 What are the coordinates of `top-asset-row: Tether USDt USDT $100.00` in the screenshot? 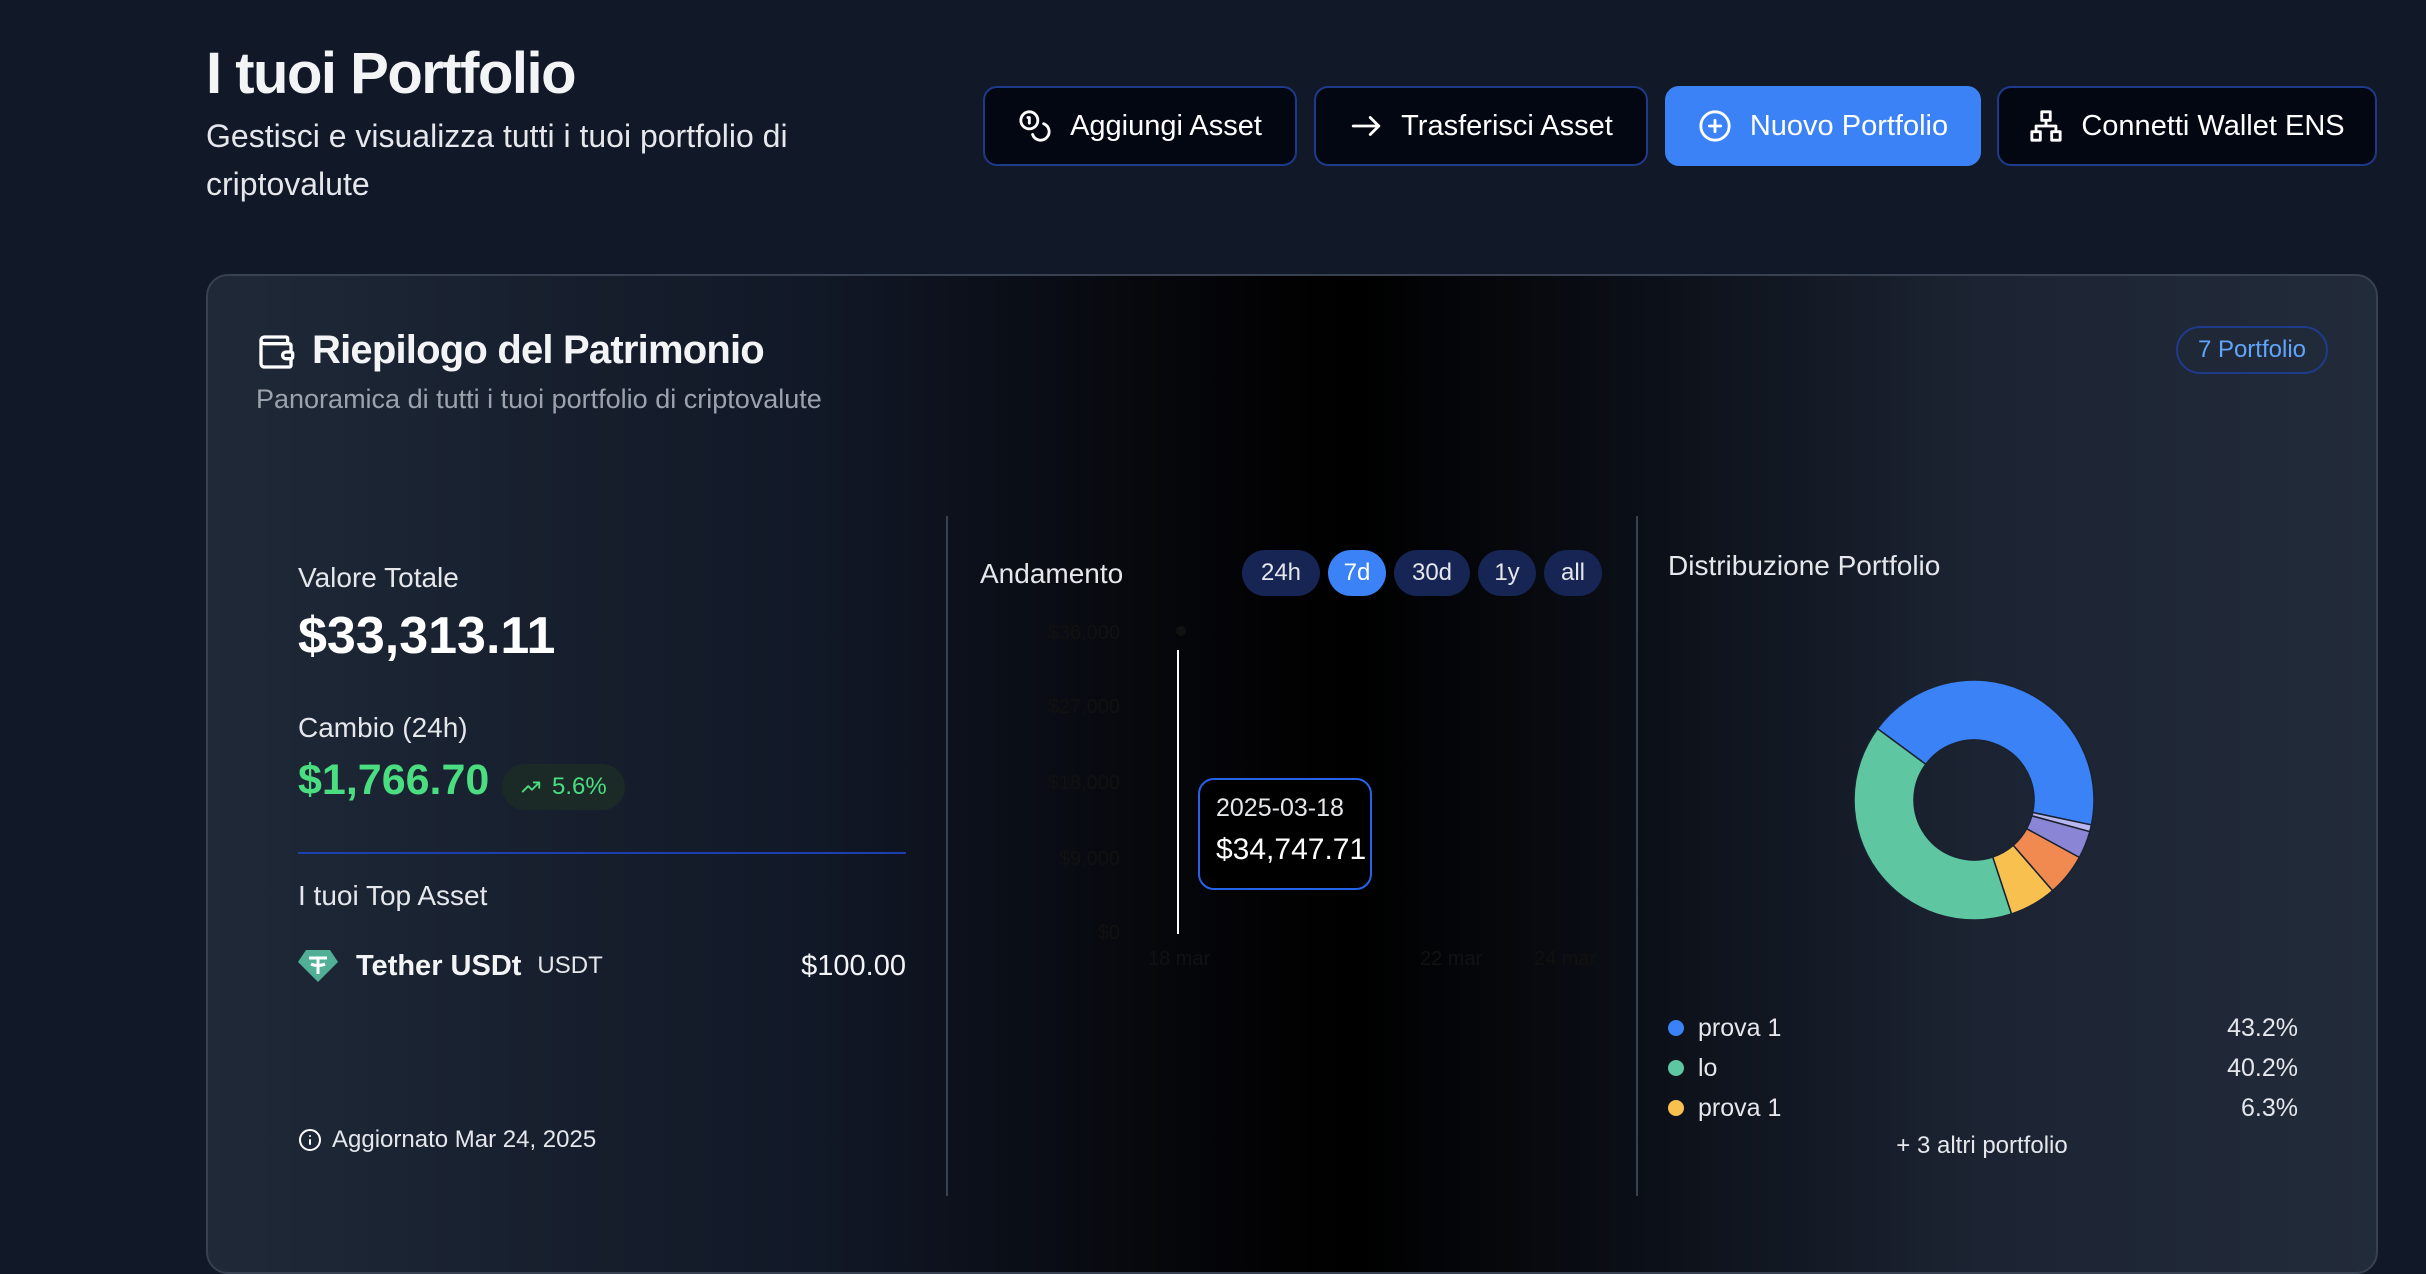 It's located at (602, 966).